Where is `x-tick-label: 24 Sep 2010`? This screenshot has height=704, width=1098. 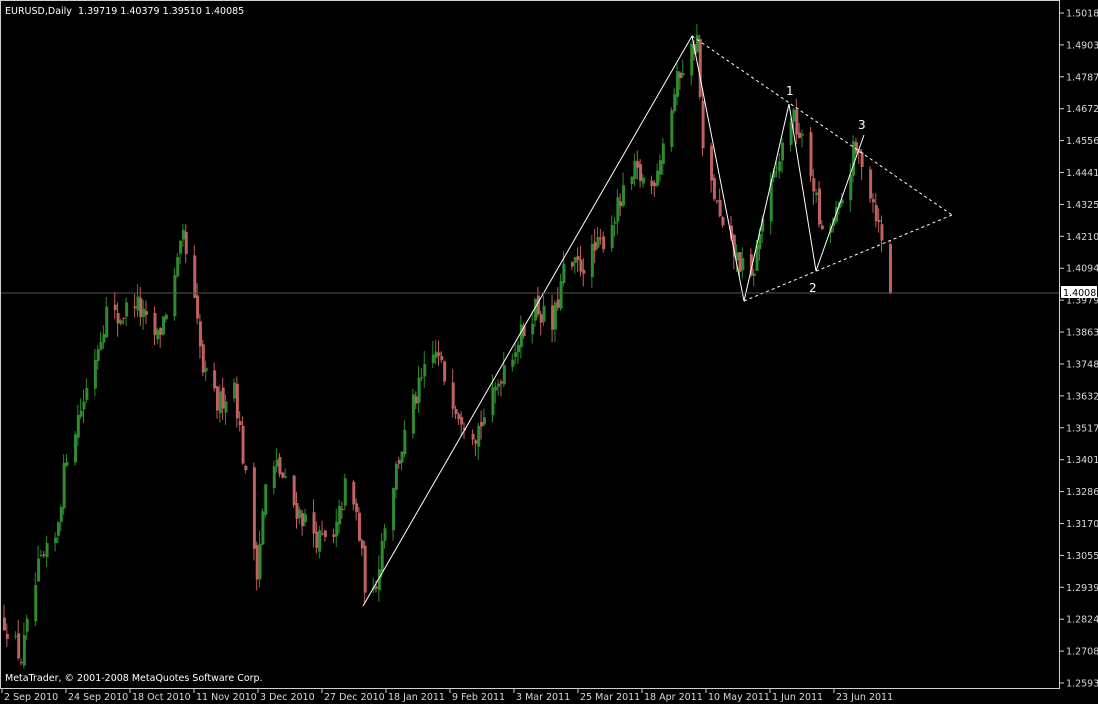 x-tick-label: 24 Sep 2010 is located at coordinates (98, 697).